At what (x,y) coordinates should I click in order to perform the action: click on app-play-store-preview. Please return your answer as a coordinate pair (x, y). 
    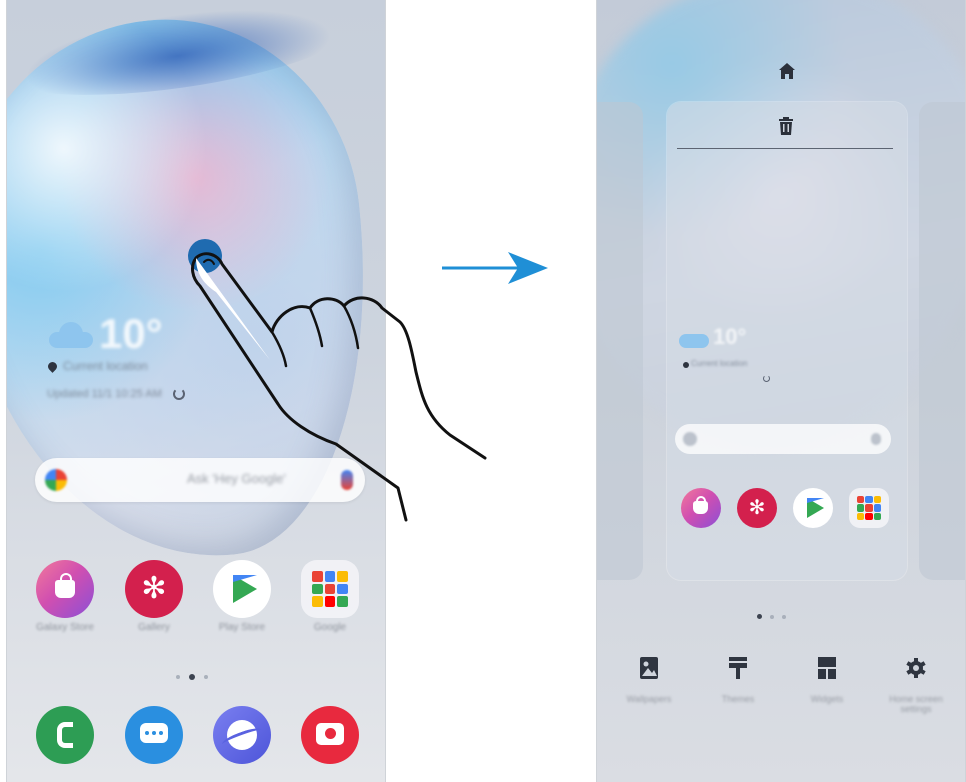
    Looking at the image, I should click on (813, 508).